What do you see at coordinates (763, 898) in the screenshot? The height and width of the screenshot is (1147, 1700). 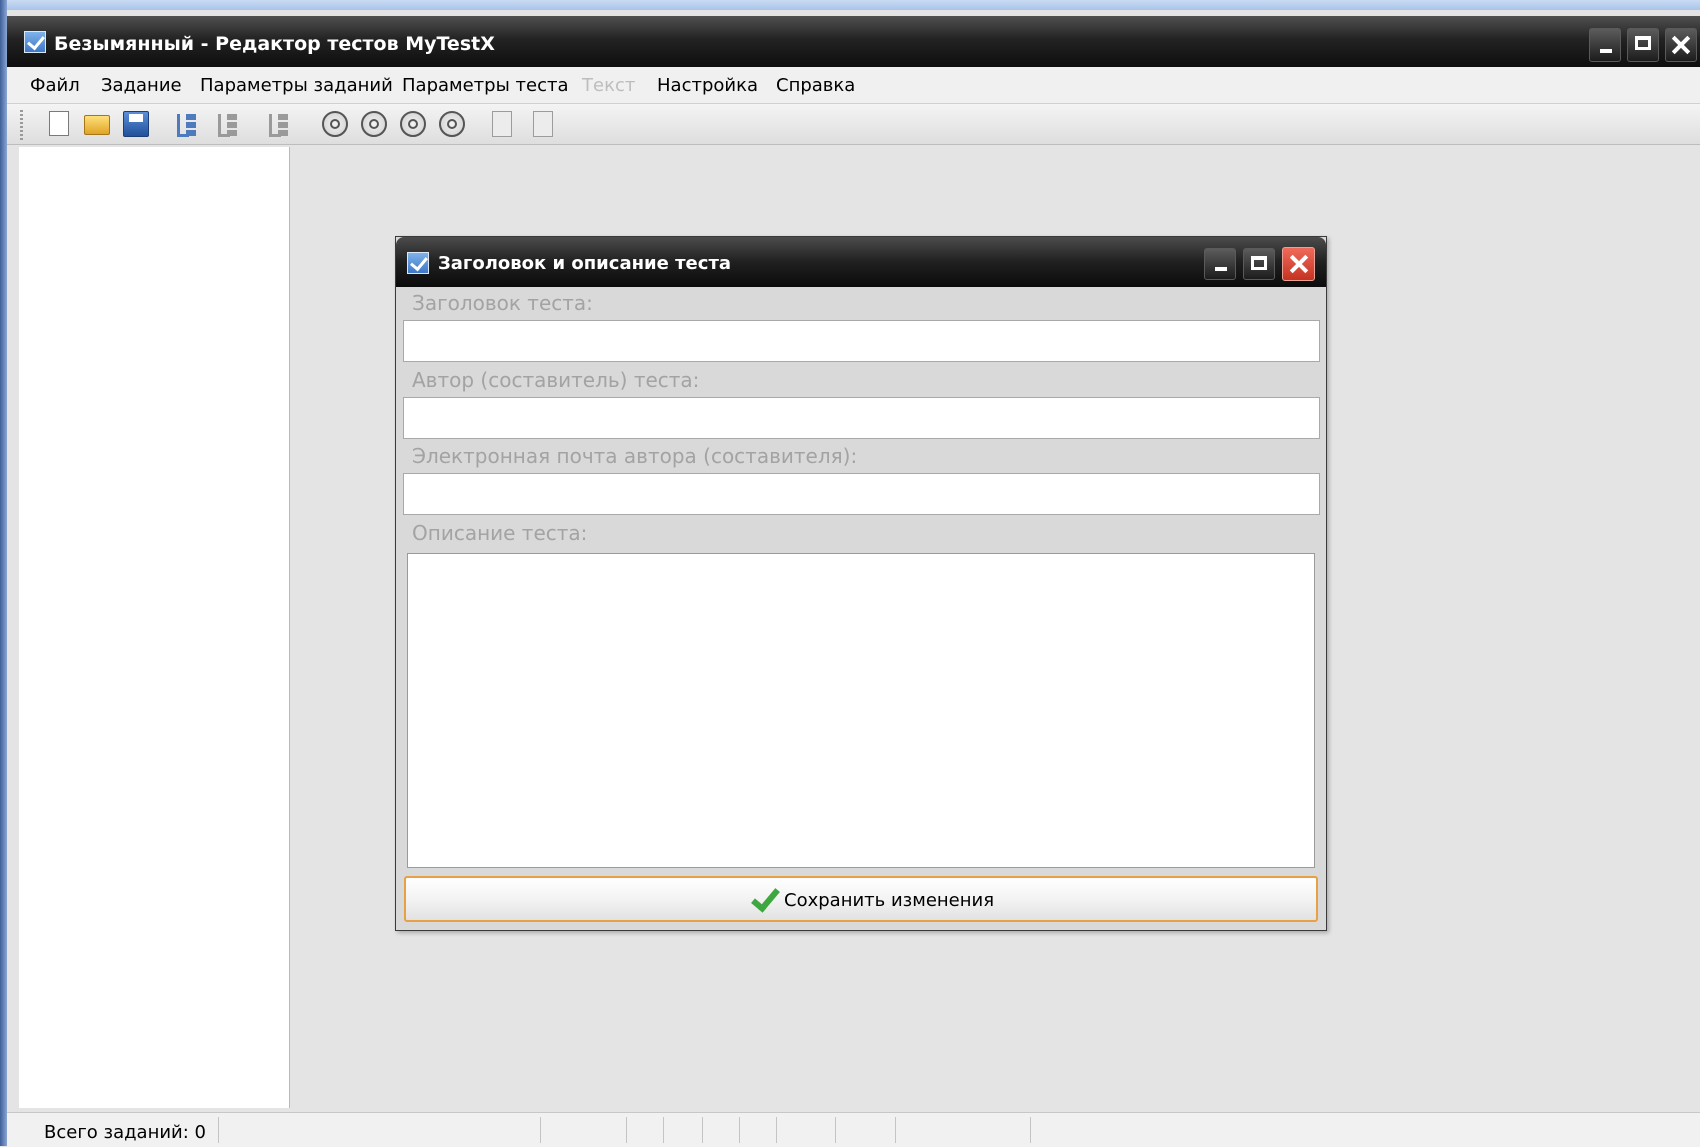 I see `checkmark-icon` at bounding box center [763, 898].